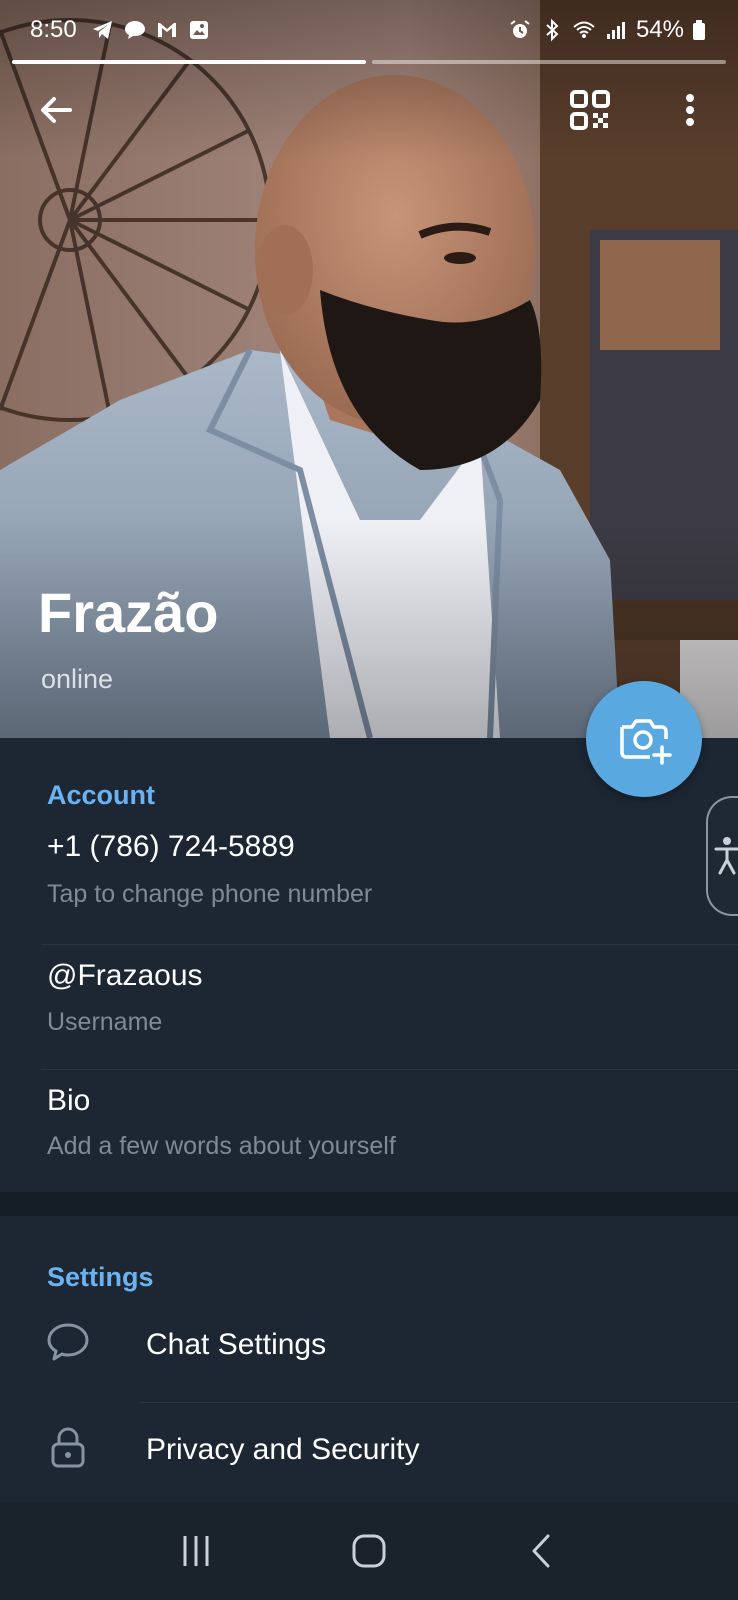  What do you see at coordinates (167, 30) in the screenshot?
I see `gmail-icon` at bounding box center [167, 30].